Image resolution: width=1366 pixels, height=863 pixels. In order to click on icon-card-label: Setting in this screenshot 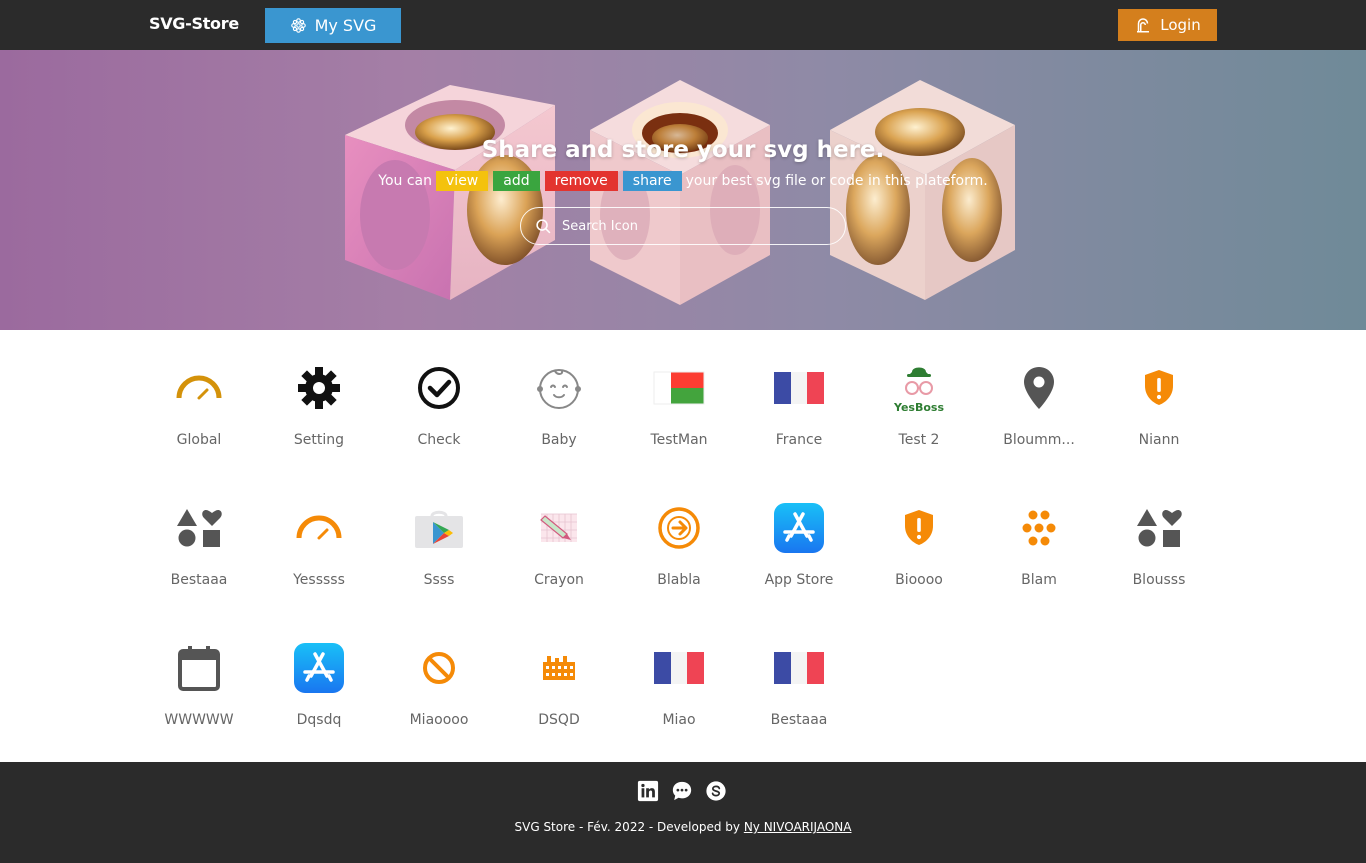, I will do `click(319, 440)`.